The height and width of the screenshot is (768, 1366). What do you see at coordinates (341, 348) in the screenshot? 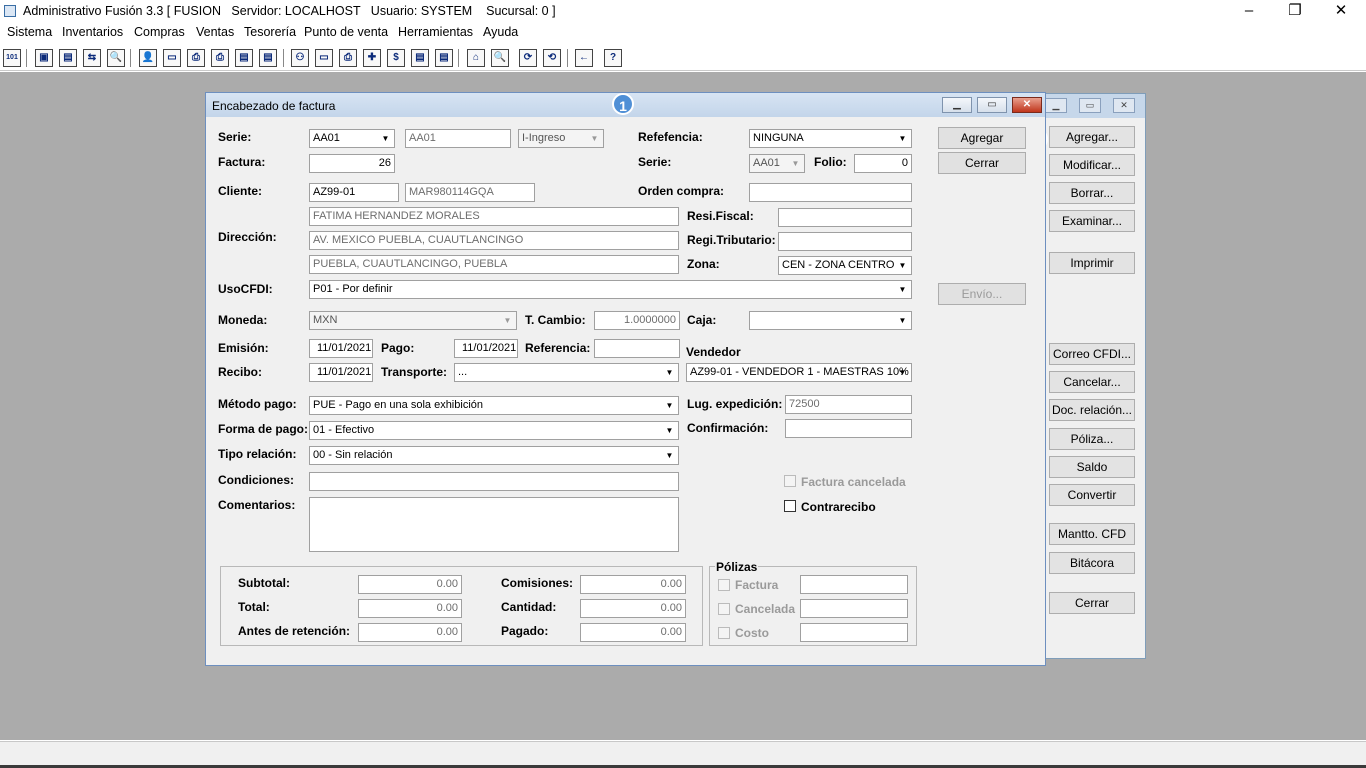
I see `emision-date-input: 11/01/2021` at bounding box center [341, 348].